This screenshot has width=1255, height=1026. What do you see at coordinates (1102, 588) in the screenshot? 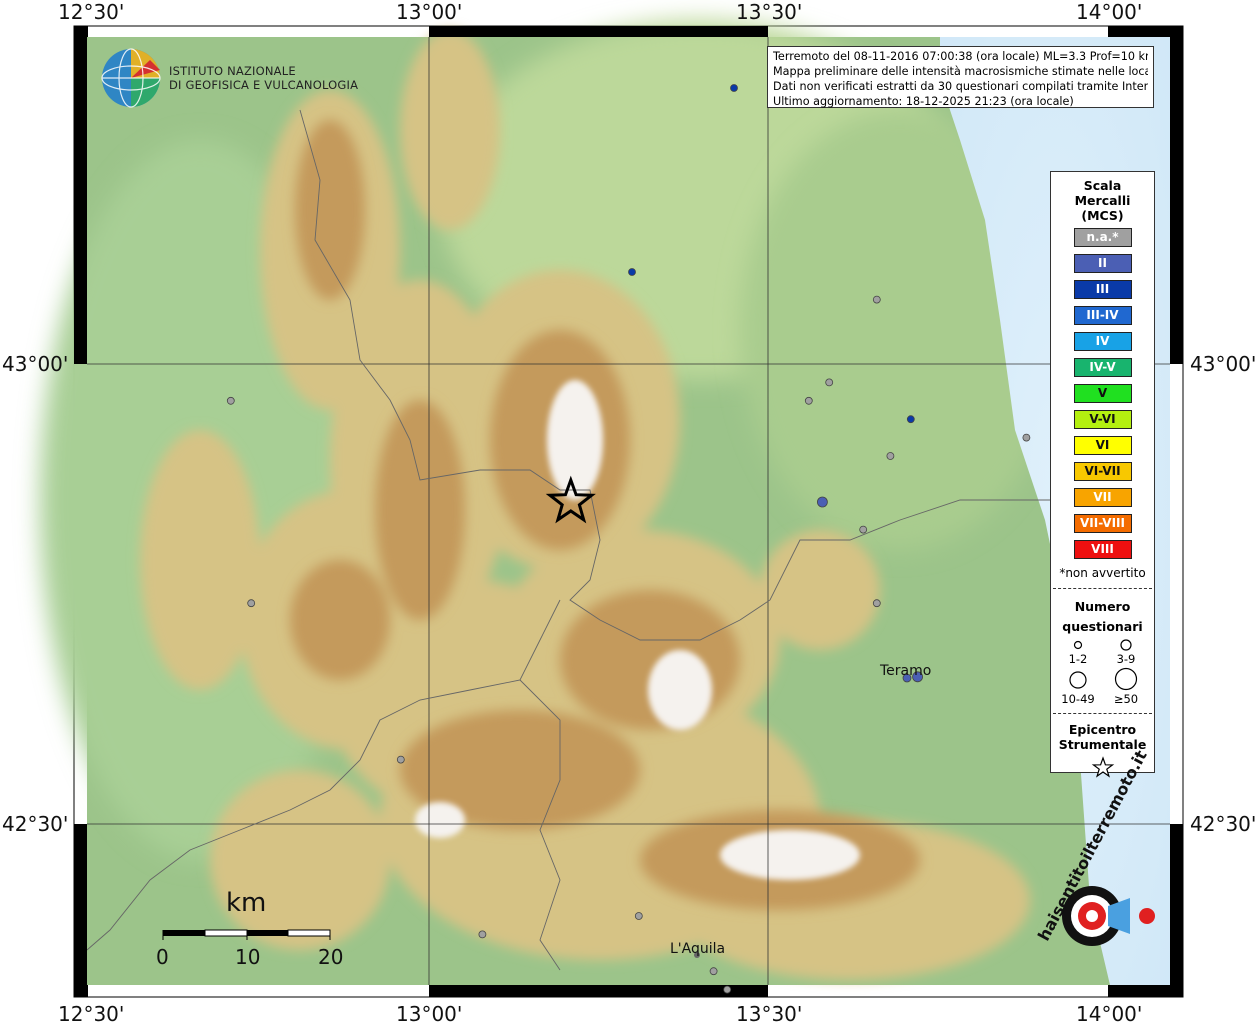
I see `legend-divider` at bounding box center [1102, 588].